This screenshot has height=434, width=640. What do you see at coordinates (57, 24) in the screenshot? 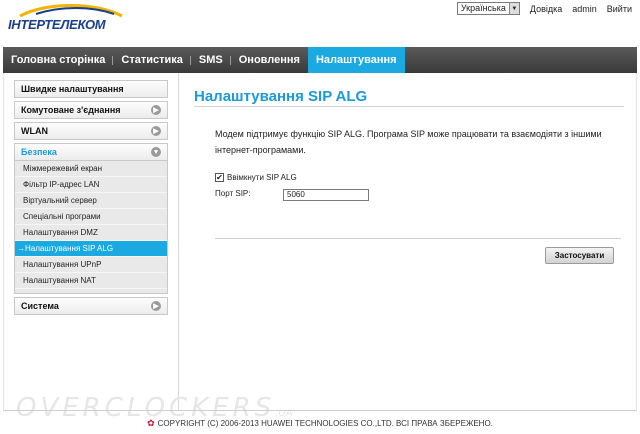
I see `logo-text: ІНТЕРТЕЛЕКОМ` at bounding box center [57, 24].